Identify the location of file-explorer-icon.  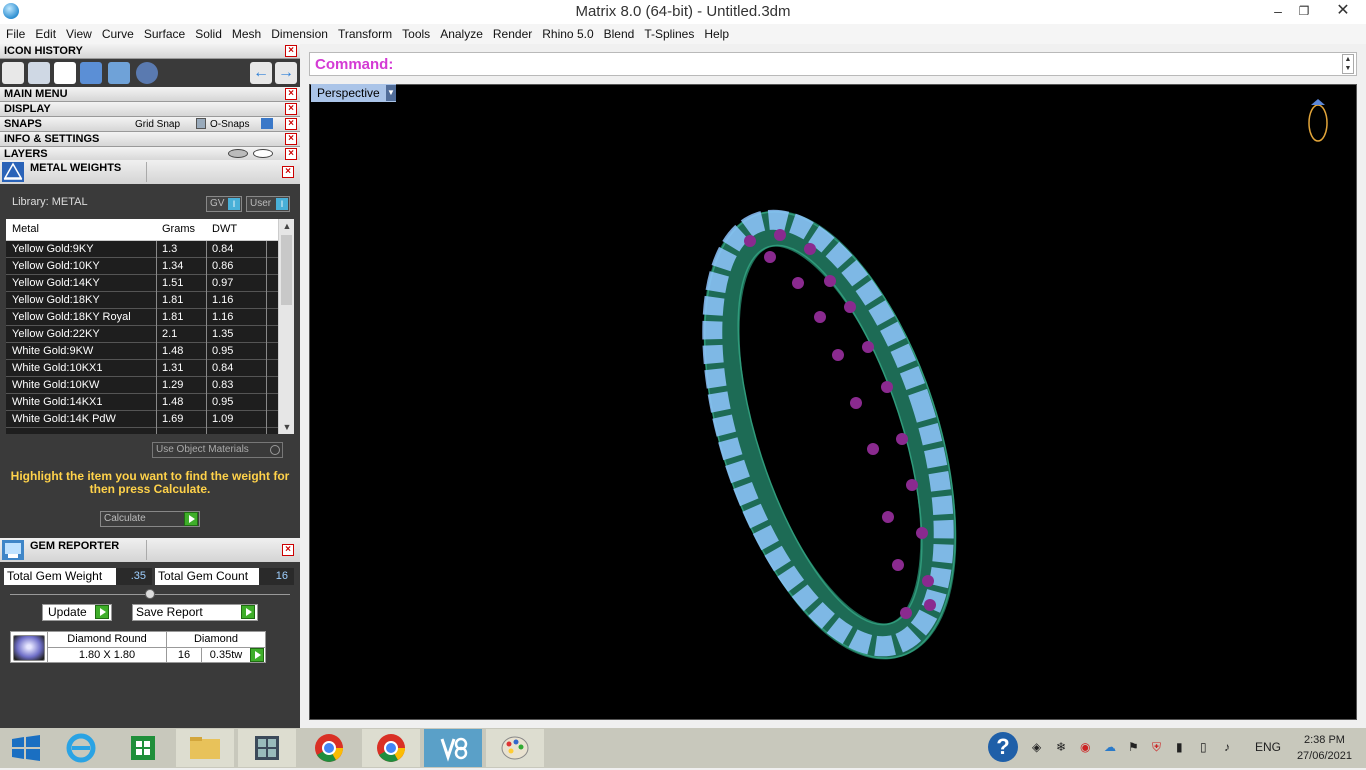
(205, 748).